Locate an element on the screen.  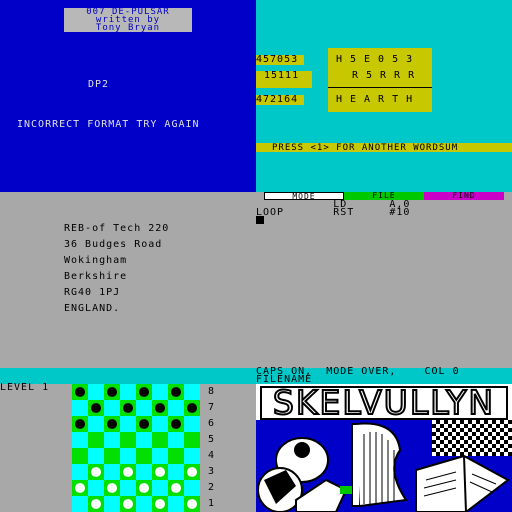
number-row-3: 472164 is located at coordinates (277, 99).